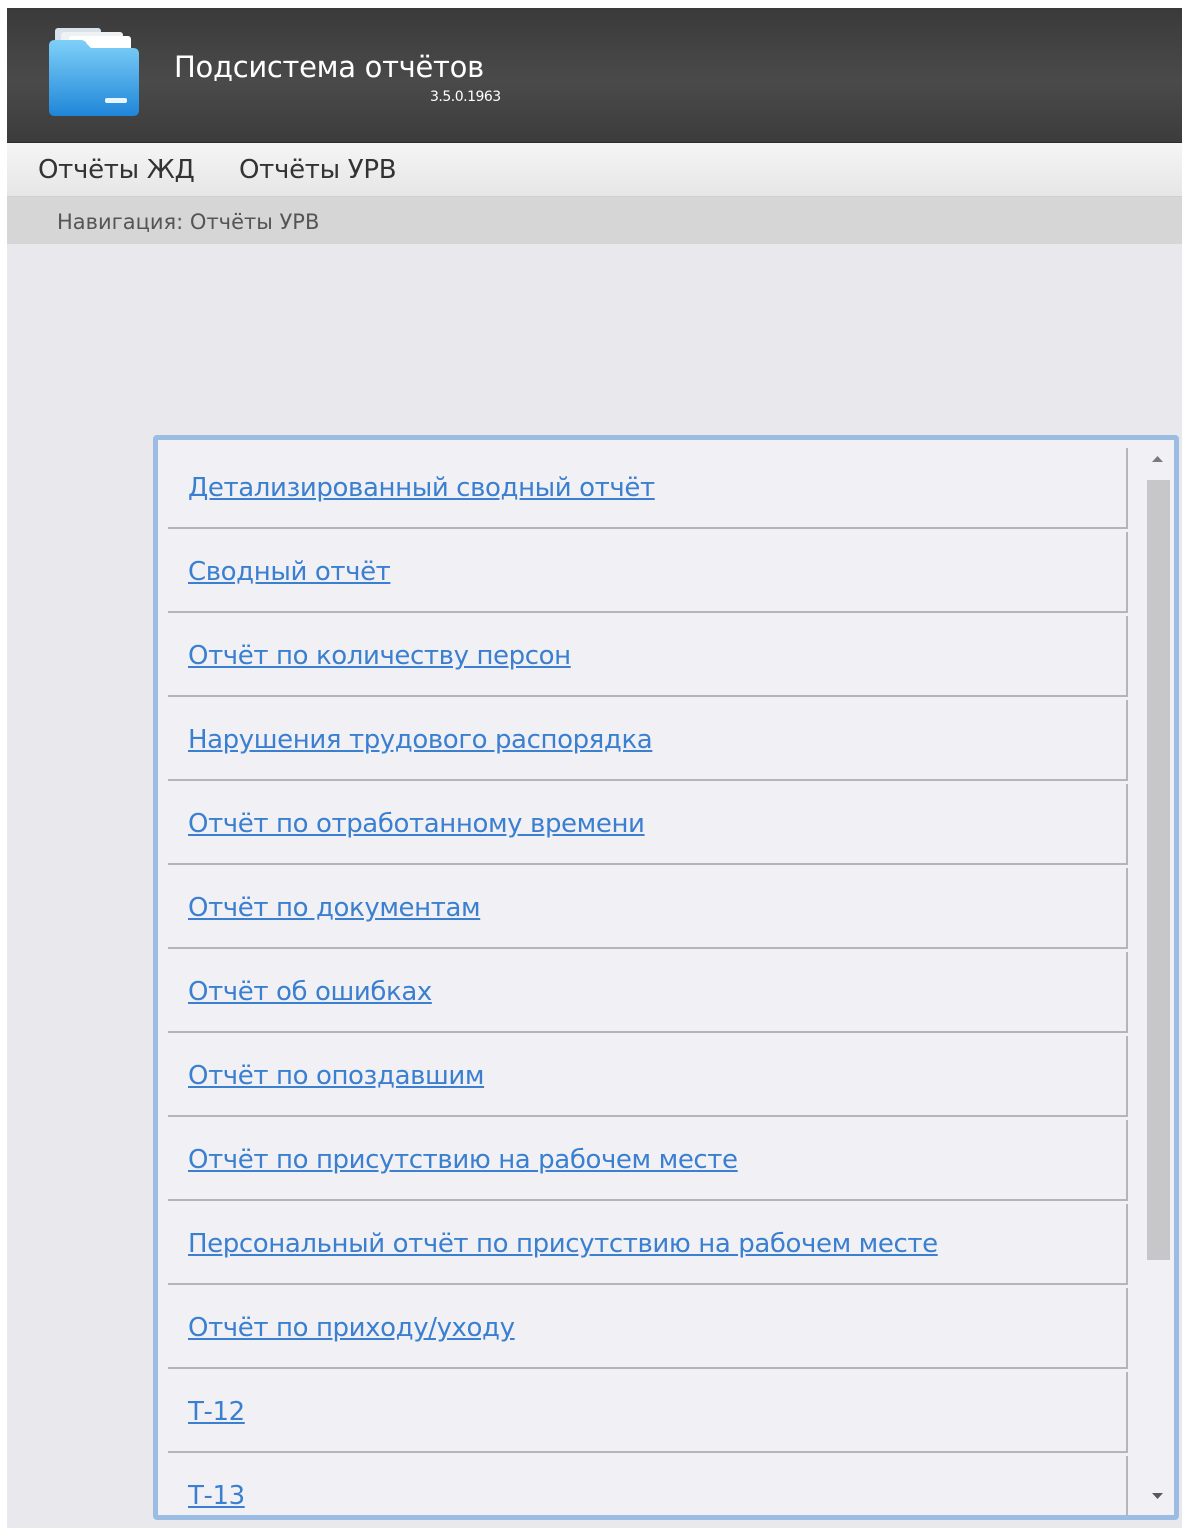 The image size is (1182, 1528). I want to click on app-version: 3.5.0.1963, so click(465, 97).